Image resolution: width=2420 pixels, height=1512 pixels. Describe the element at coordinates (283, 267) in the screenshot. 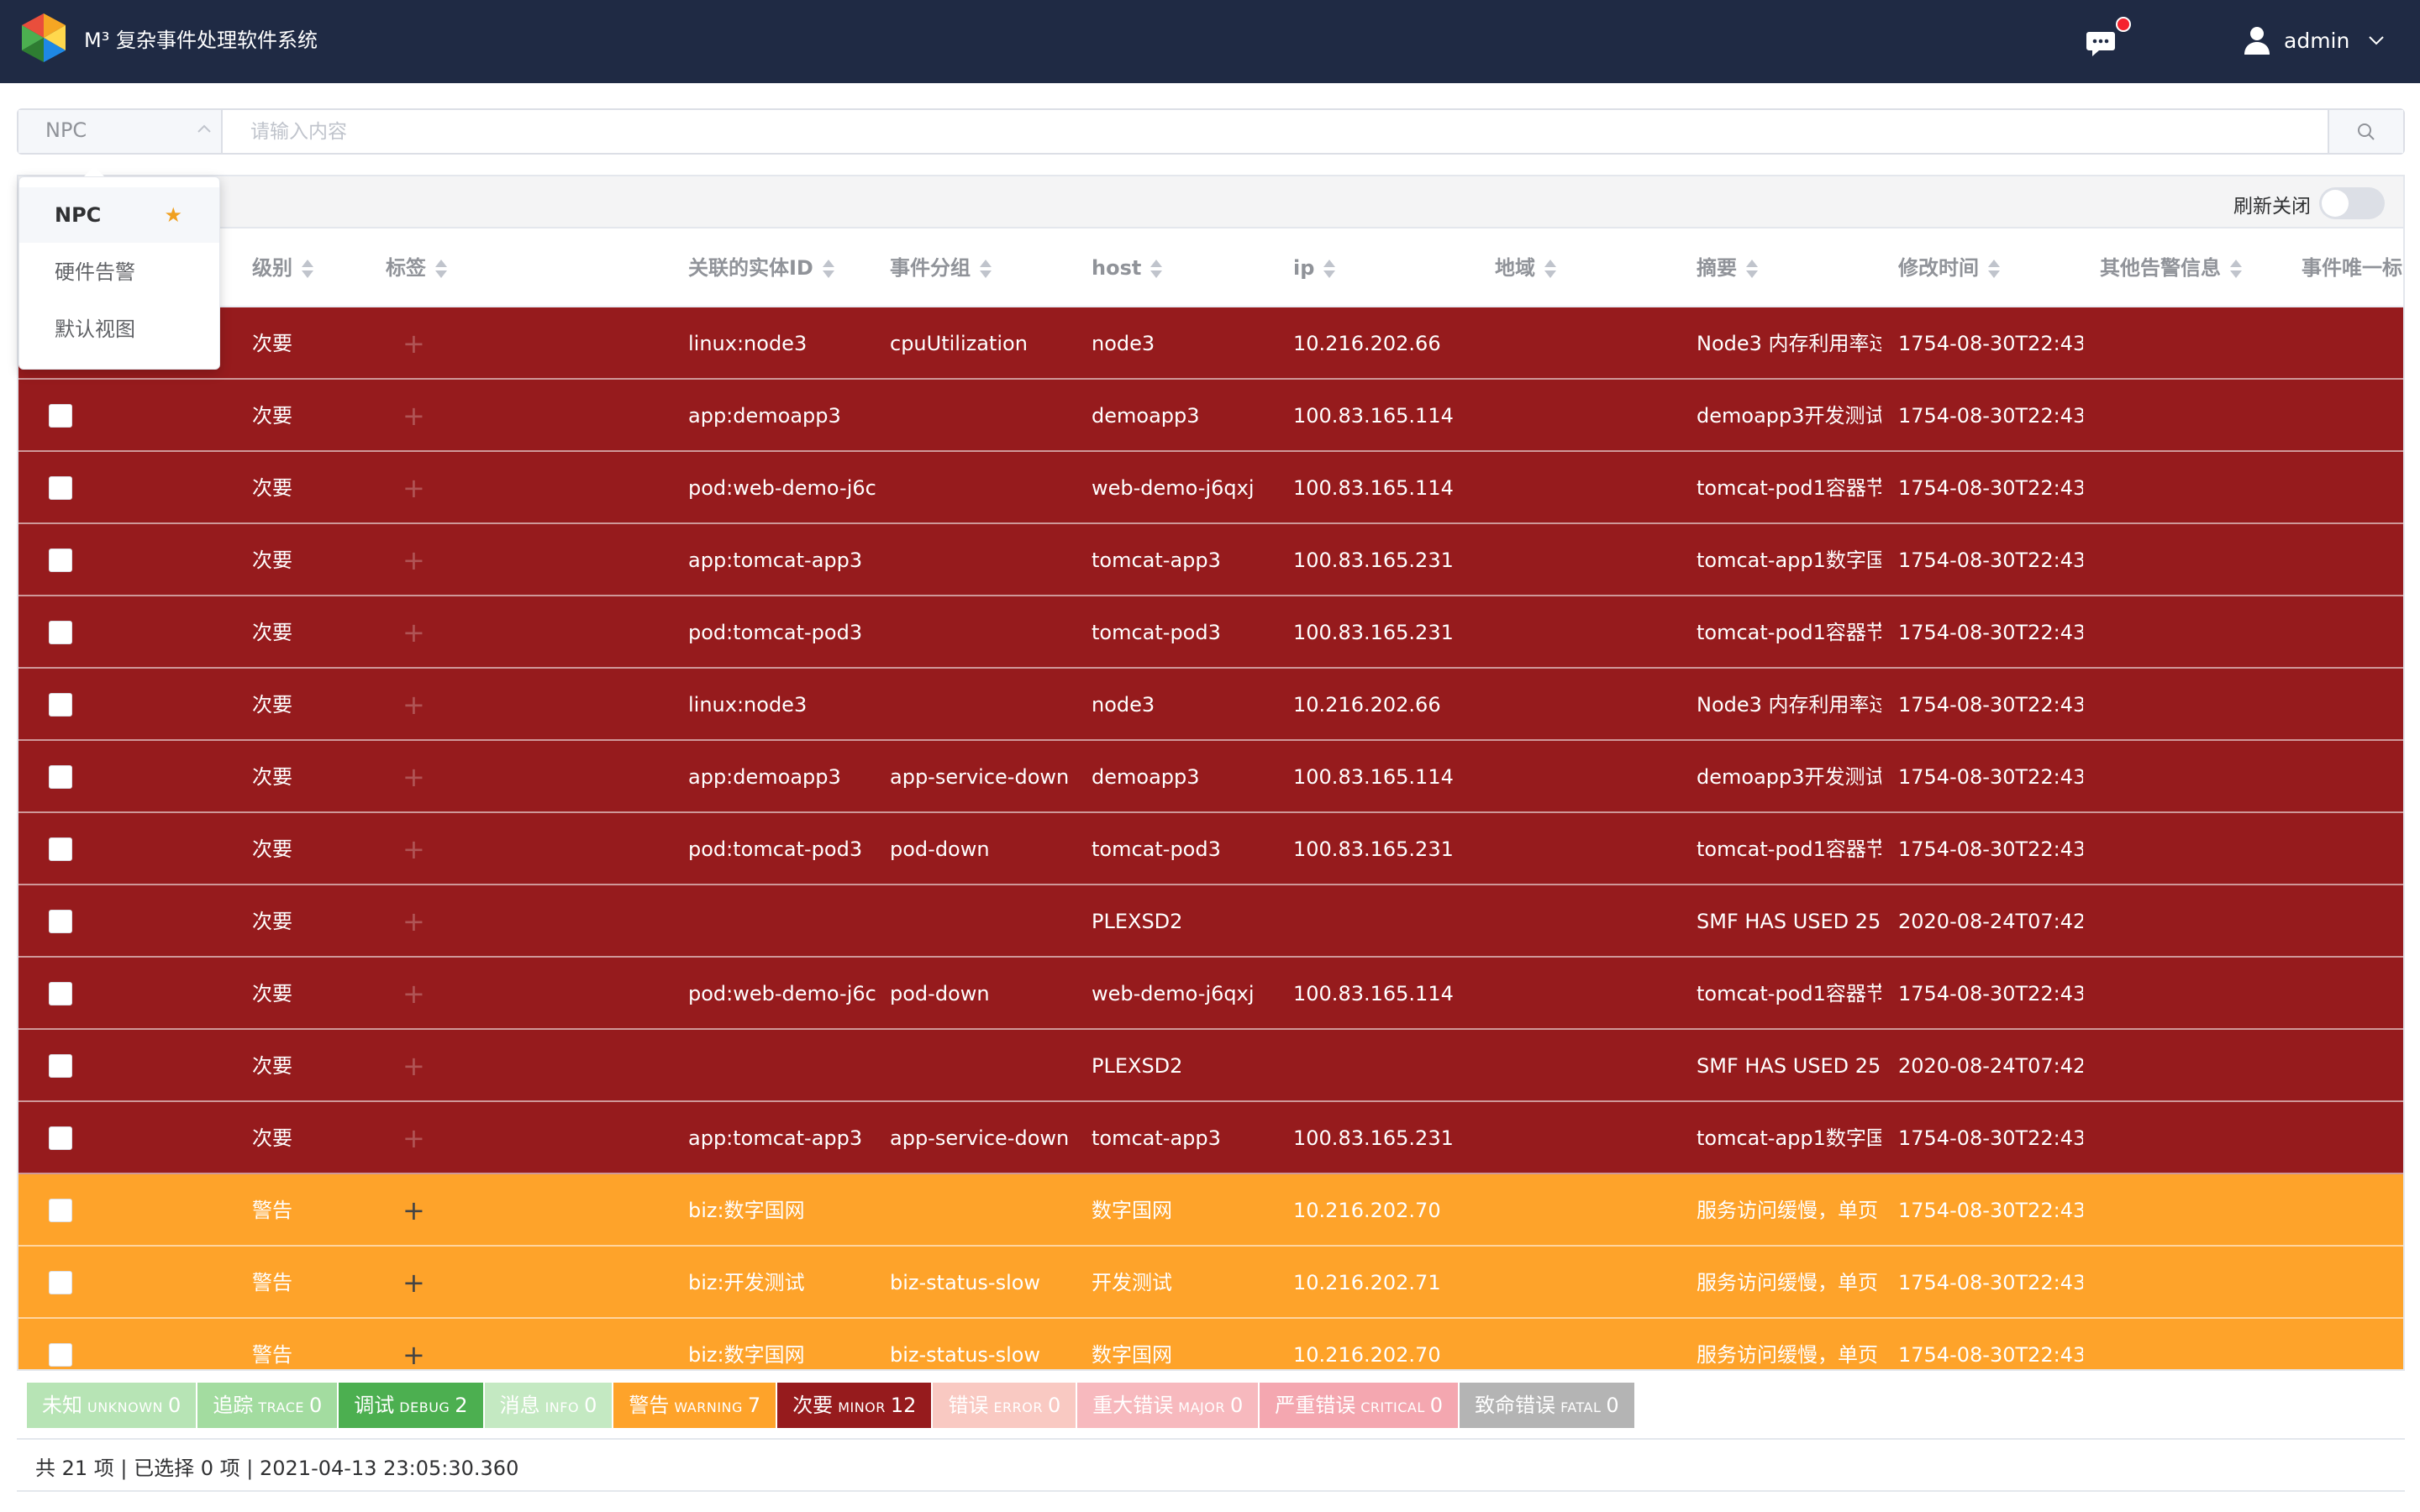

I see `column-header-level: 级别` at that location.